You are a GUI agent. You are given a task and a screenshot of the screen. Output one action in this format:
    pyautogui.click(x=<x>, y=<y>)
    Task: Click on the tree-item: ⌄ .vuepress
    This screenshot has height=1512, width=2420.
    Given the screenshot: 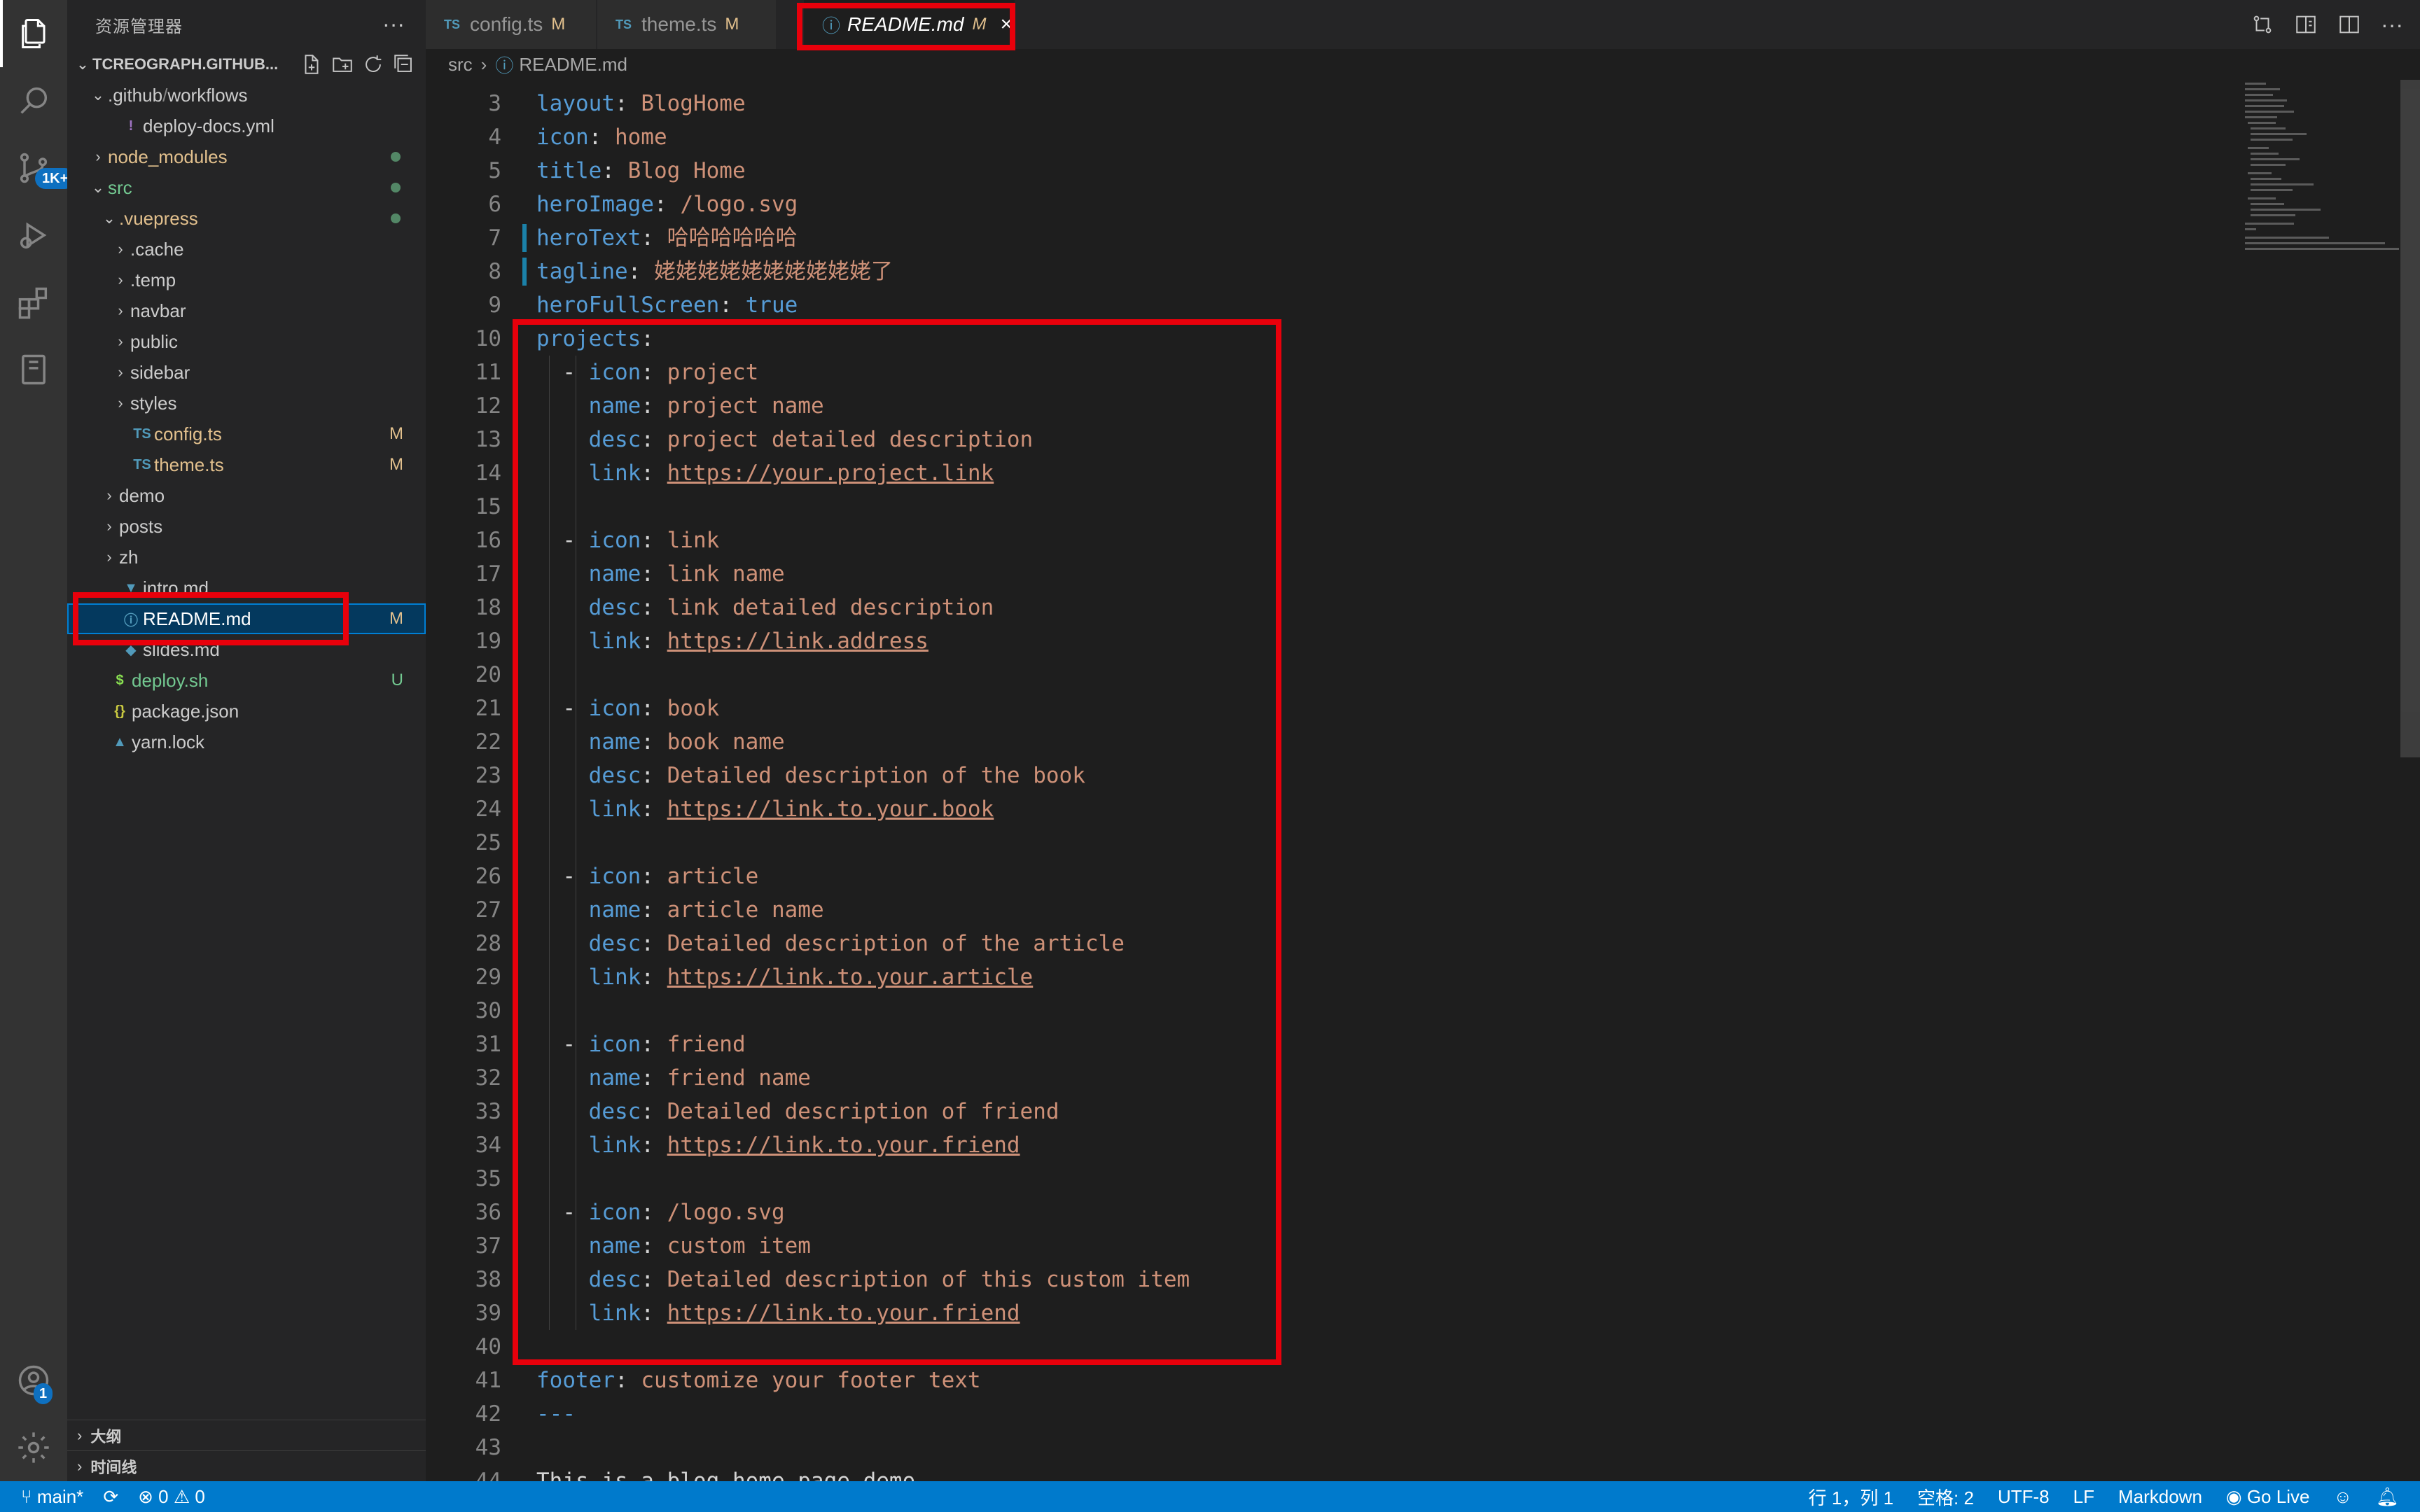 What is the action you would take?
    pyautogui.click(x=246, y=218)
    